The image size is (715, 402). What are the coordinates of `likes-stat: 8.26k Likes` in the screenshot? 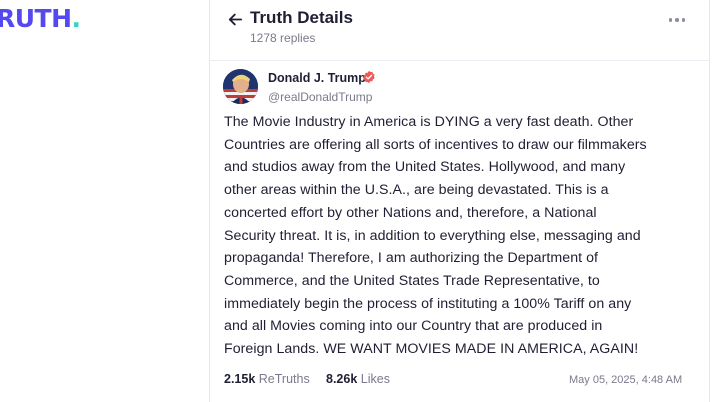 It's located at (358, 379).